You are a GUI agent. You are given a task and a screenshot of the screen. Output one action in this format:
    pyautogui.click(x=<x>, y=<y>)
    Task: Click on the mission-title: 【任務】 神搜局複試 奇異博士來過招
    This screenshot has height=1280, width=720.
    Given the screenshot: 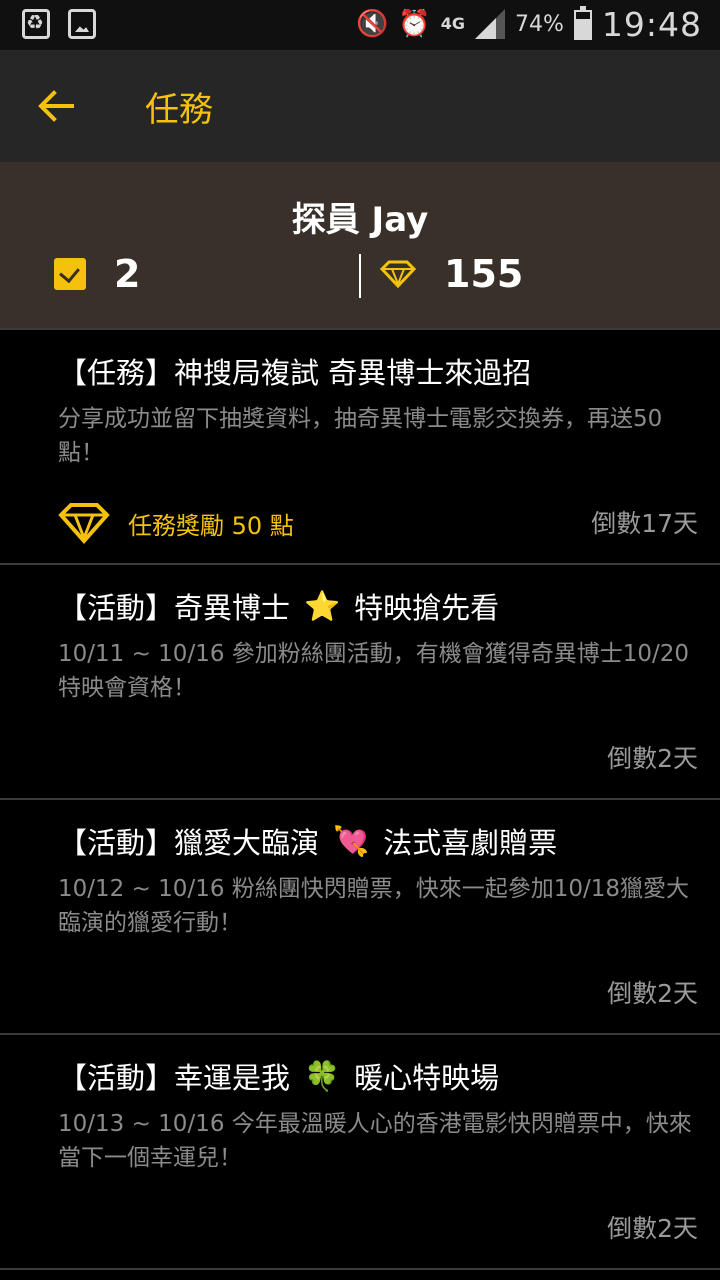 What is the action you would take?
    pyautogui.click(x=294, y=371)
    